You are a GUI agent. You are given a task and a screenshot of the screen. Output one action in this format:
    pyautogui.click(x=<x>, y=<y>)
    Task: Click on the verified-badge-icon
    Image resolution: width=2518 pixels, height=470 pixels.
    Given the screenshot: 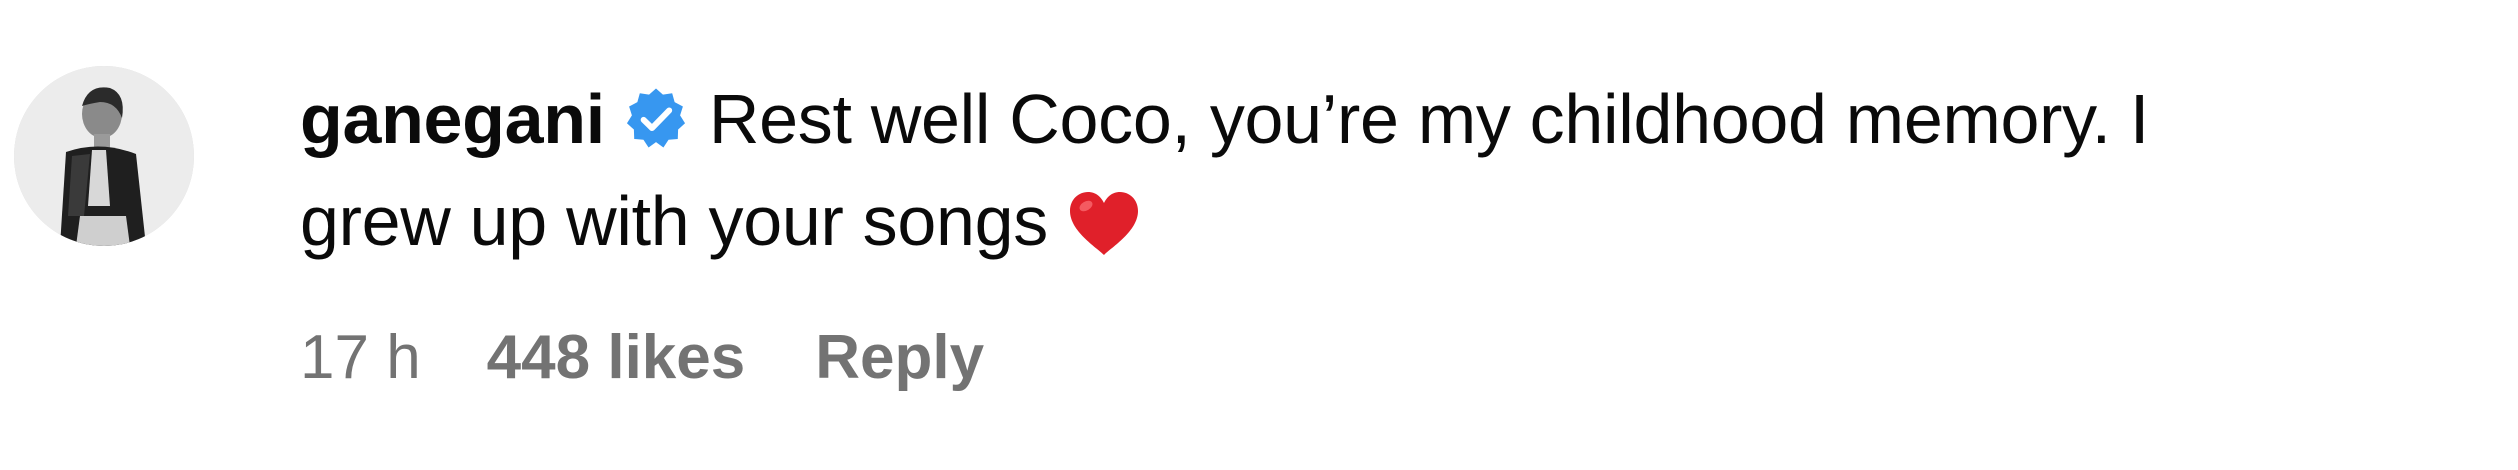 What is the action you would take?
    pyautogui.click(x=656, y=119)
    